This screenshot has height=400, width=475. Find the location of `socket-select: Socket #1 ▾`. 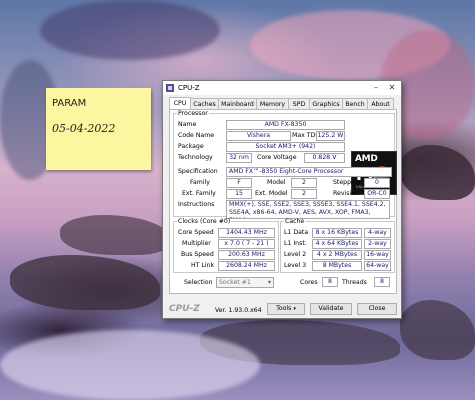

socket-select: Socket #1 ▾ is located at coordinates (245, 282).